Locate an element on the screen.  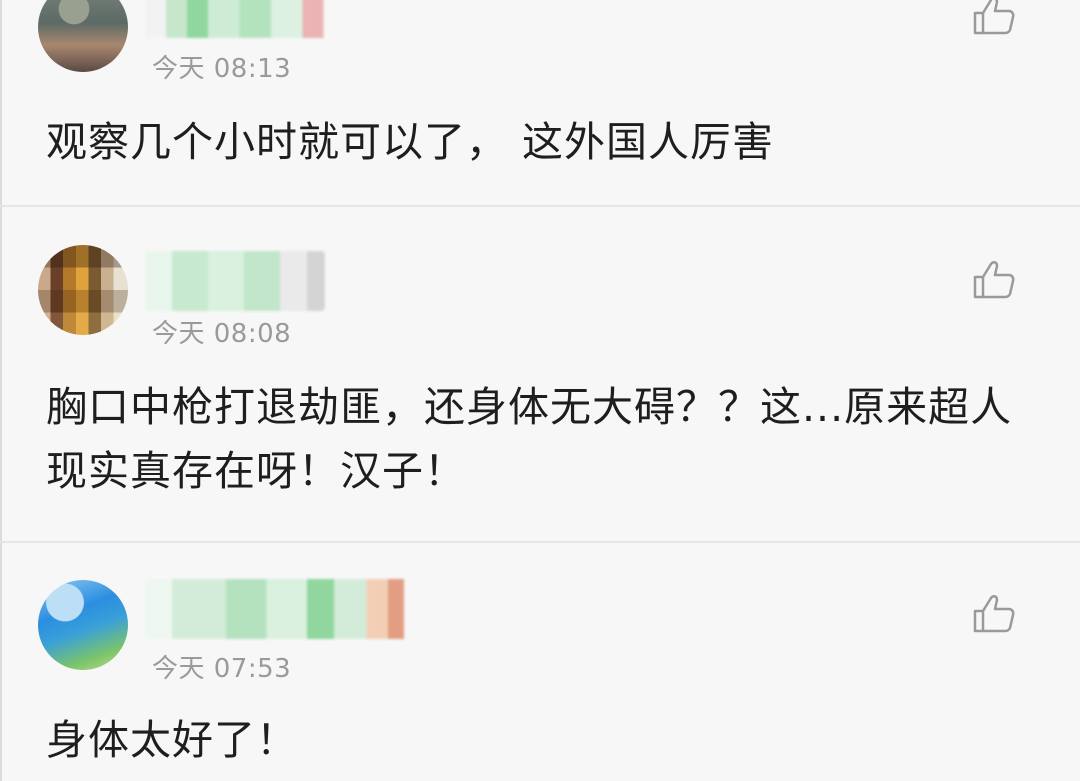
comment-timestamp: 今天 08:08 is located at coordinates (222, 334).